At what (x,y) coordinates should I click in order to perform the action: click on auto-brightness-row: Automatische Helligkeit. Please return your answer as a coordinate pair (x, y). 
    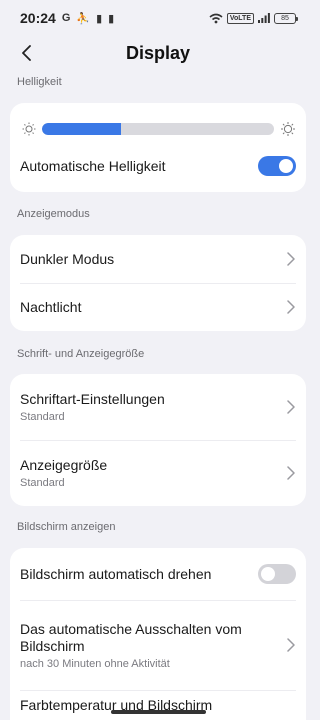
    Looking at the image, I should click on (158, 166).